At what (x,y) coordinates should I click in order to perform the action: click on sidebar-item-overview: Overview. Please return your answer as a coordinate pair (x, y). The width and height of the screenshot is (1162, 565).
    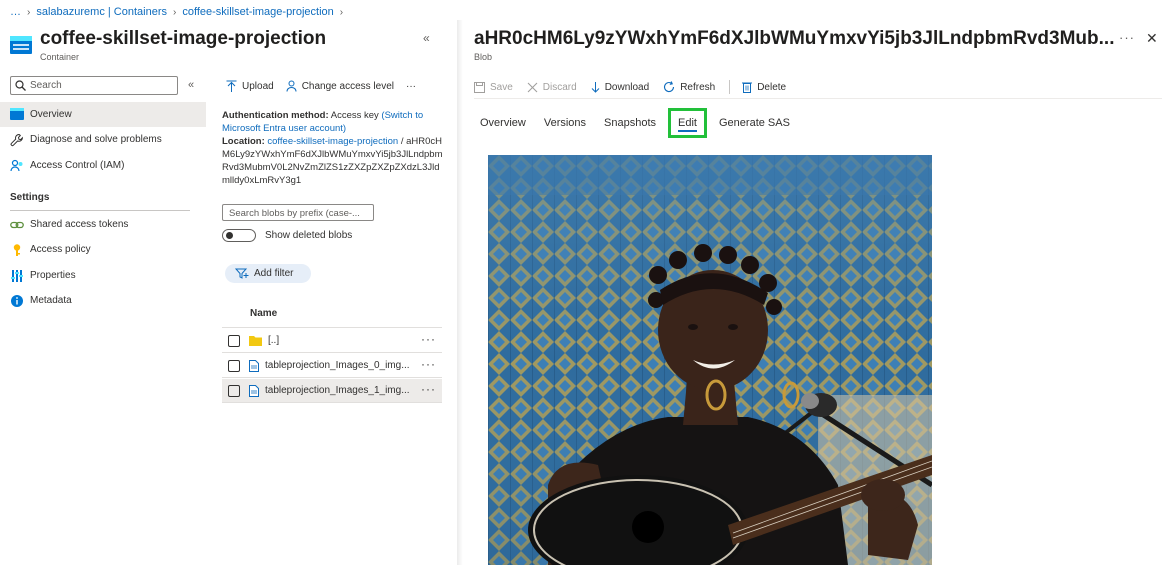
    Looking at the image, I should click on (103, 114).